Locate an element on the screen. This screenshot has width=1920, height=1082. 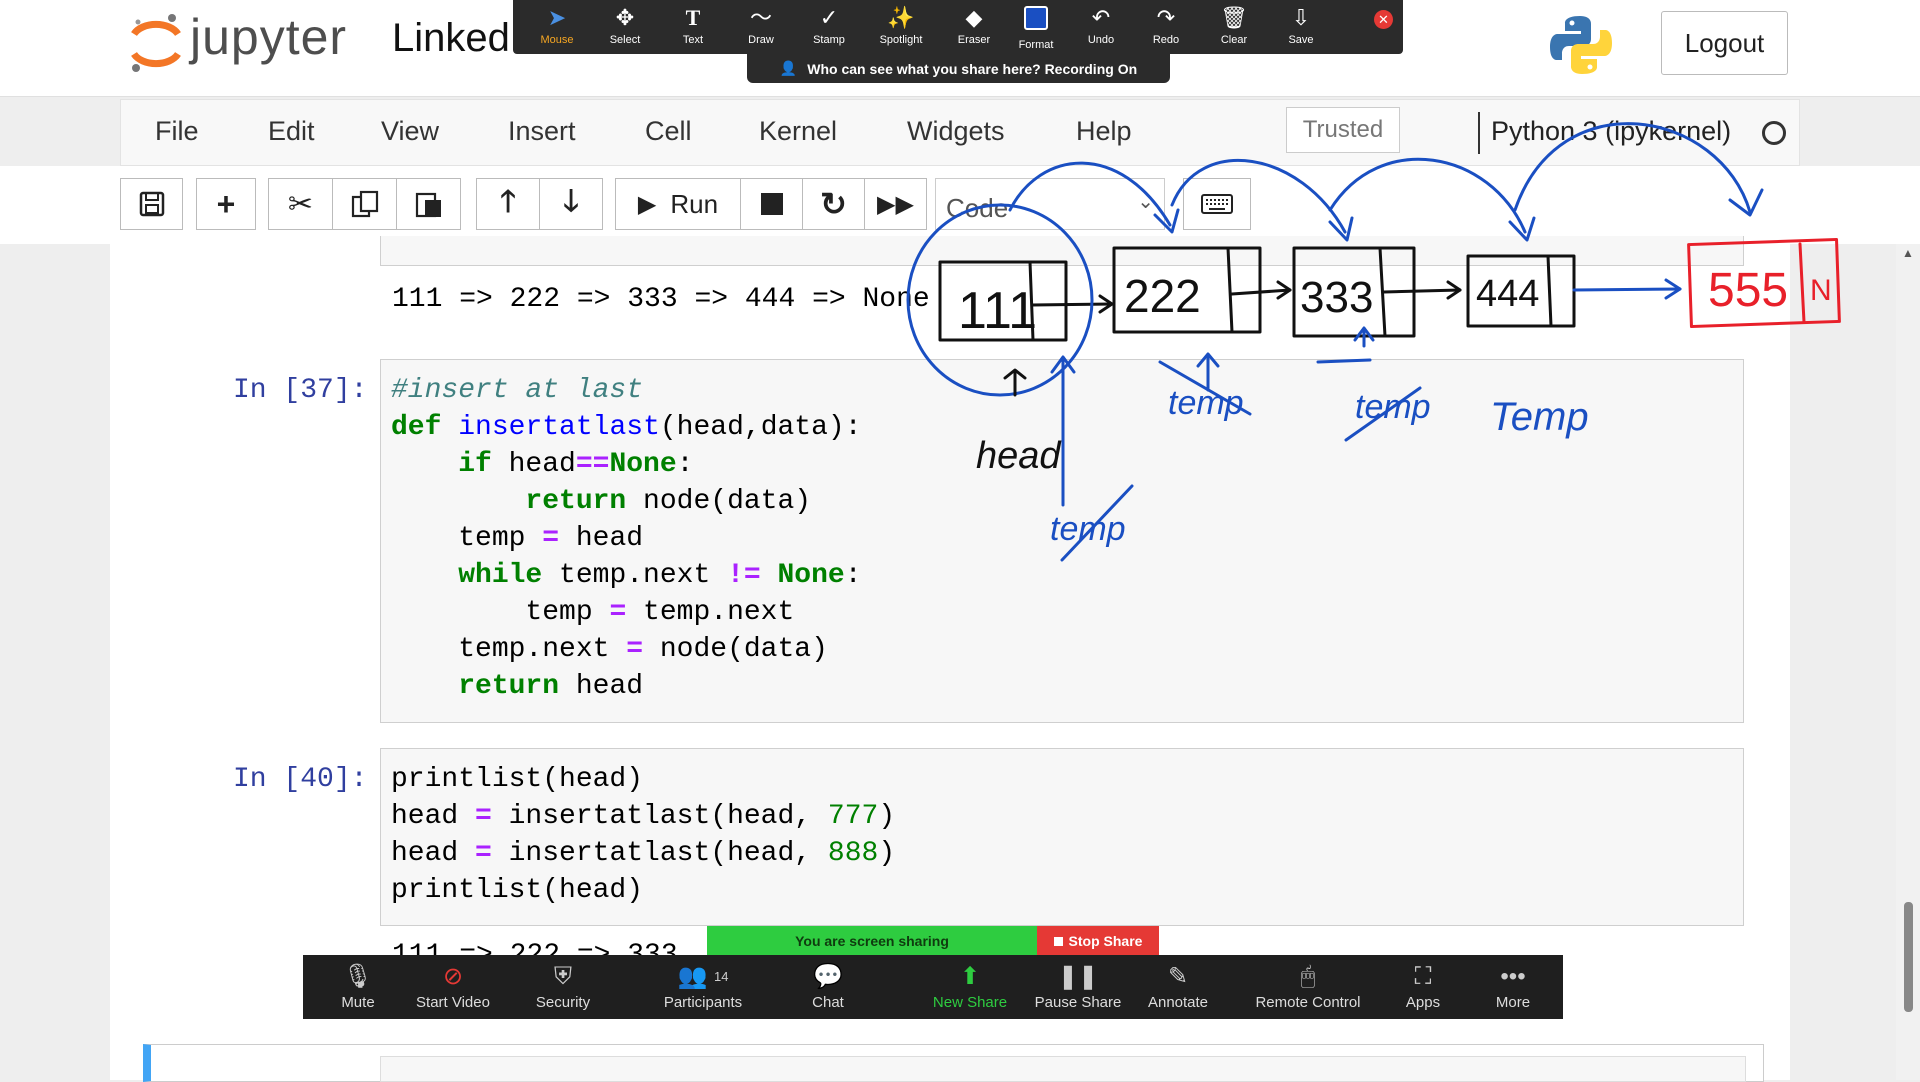
chat-button: 💬 Chat is located at coordinates (828, 987).